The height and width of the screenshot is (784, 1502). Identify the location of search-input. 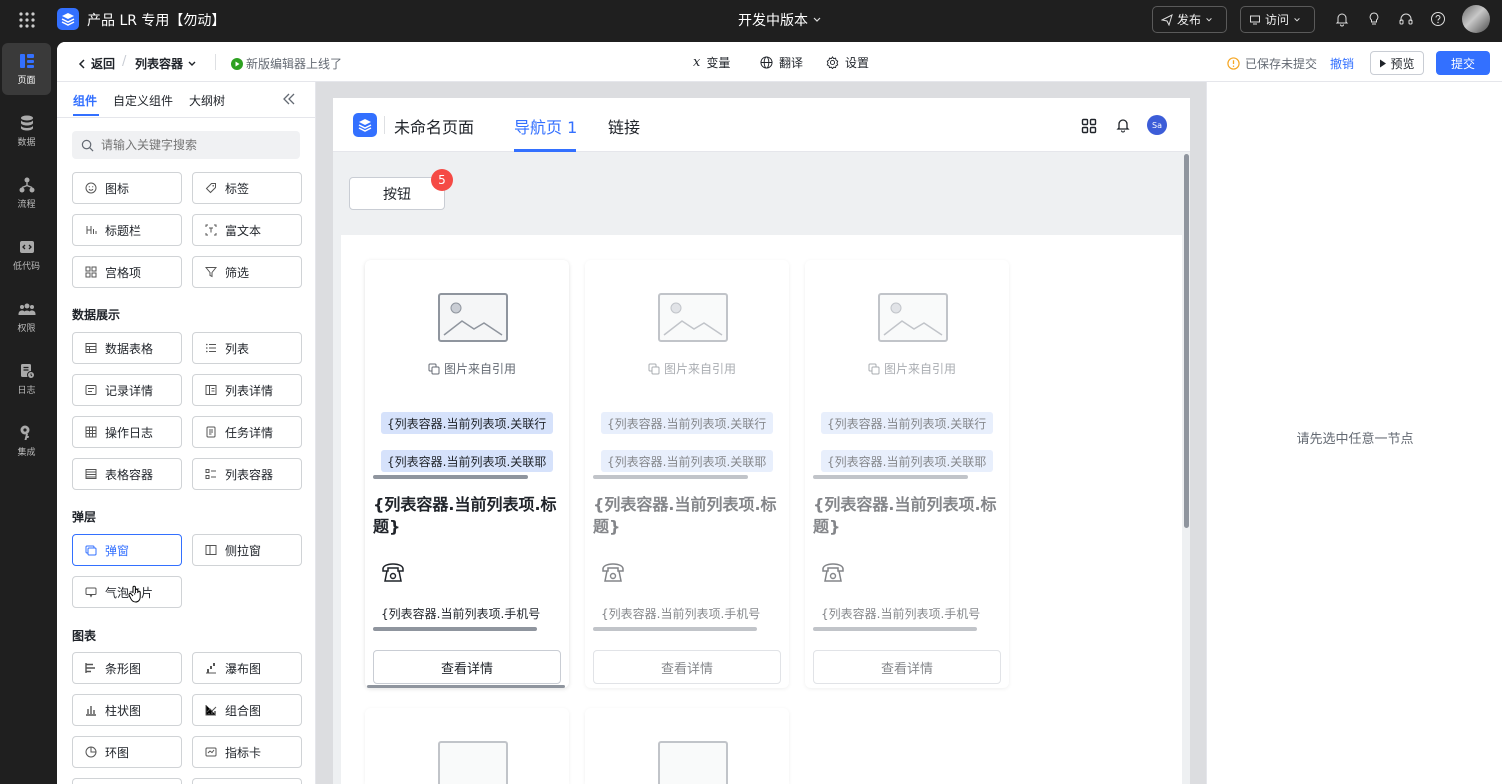
(191, 145).